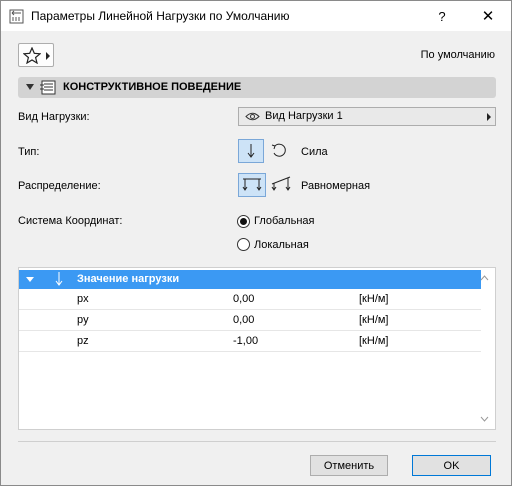 The width and height of the screenshot is (512, 486). What do you see at coordinates (48, 87) in the screenshot?
I see `structural-behavior-icon` at bounding box center [48, 87].